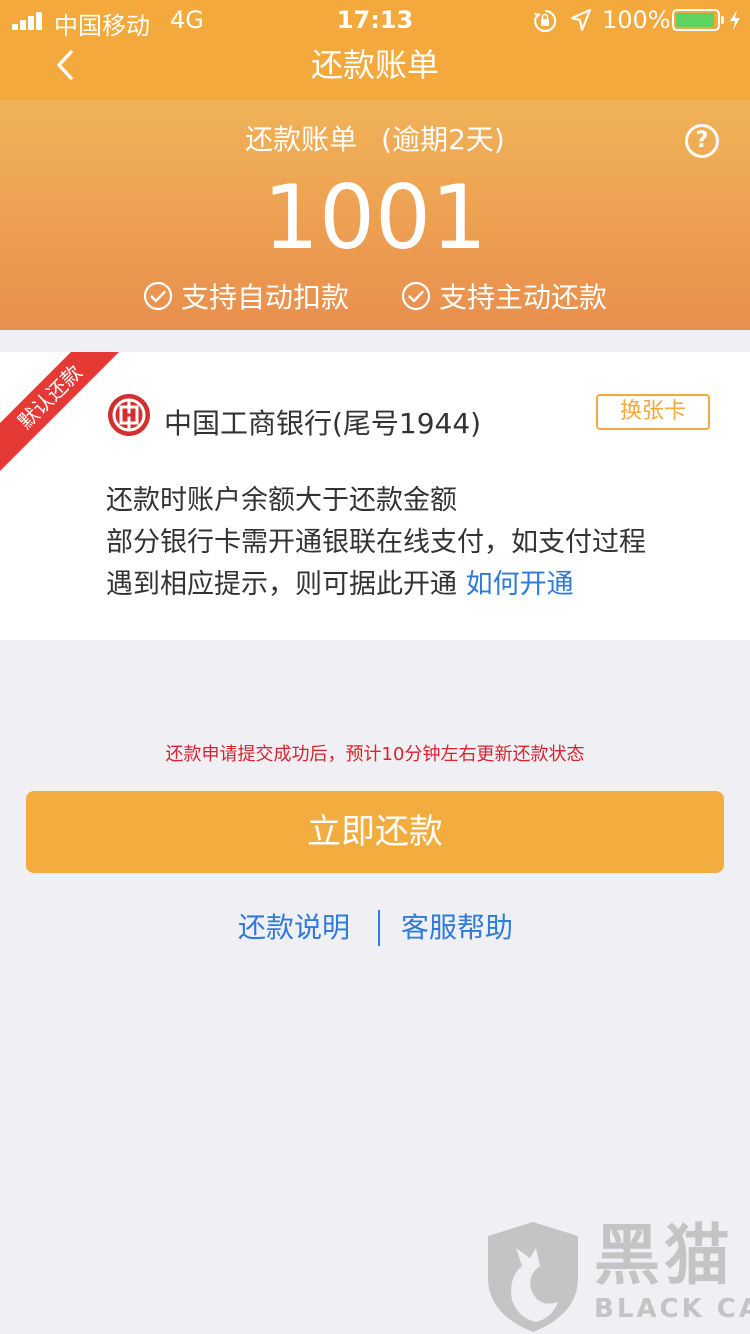 This screenshot has width=750, height=1334. I want to click on battery-fill, so click(695, 20).